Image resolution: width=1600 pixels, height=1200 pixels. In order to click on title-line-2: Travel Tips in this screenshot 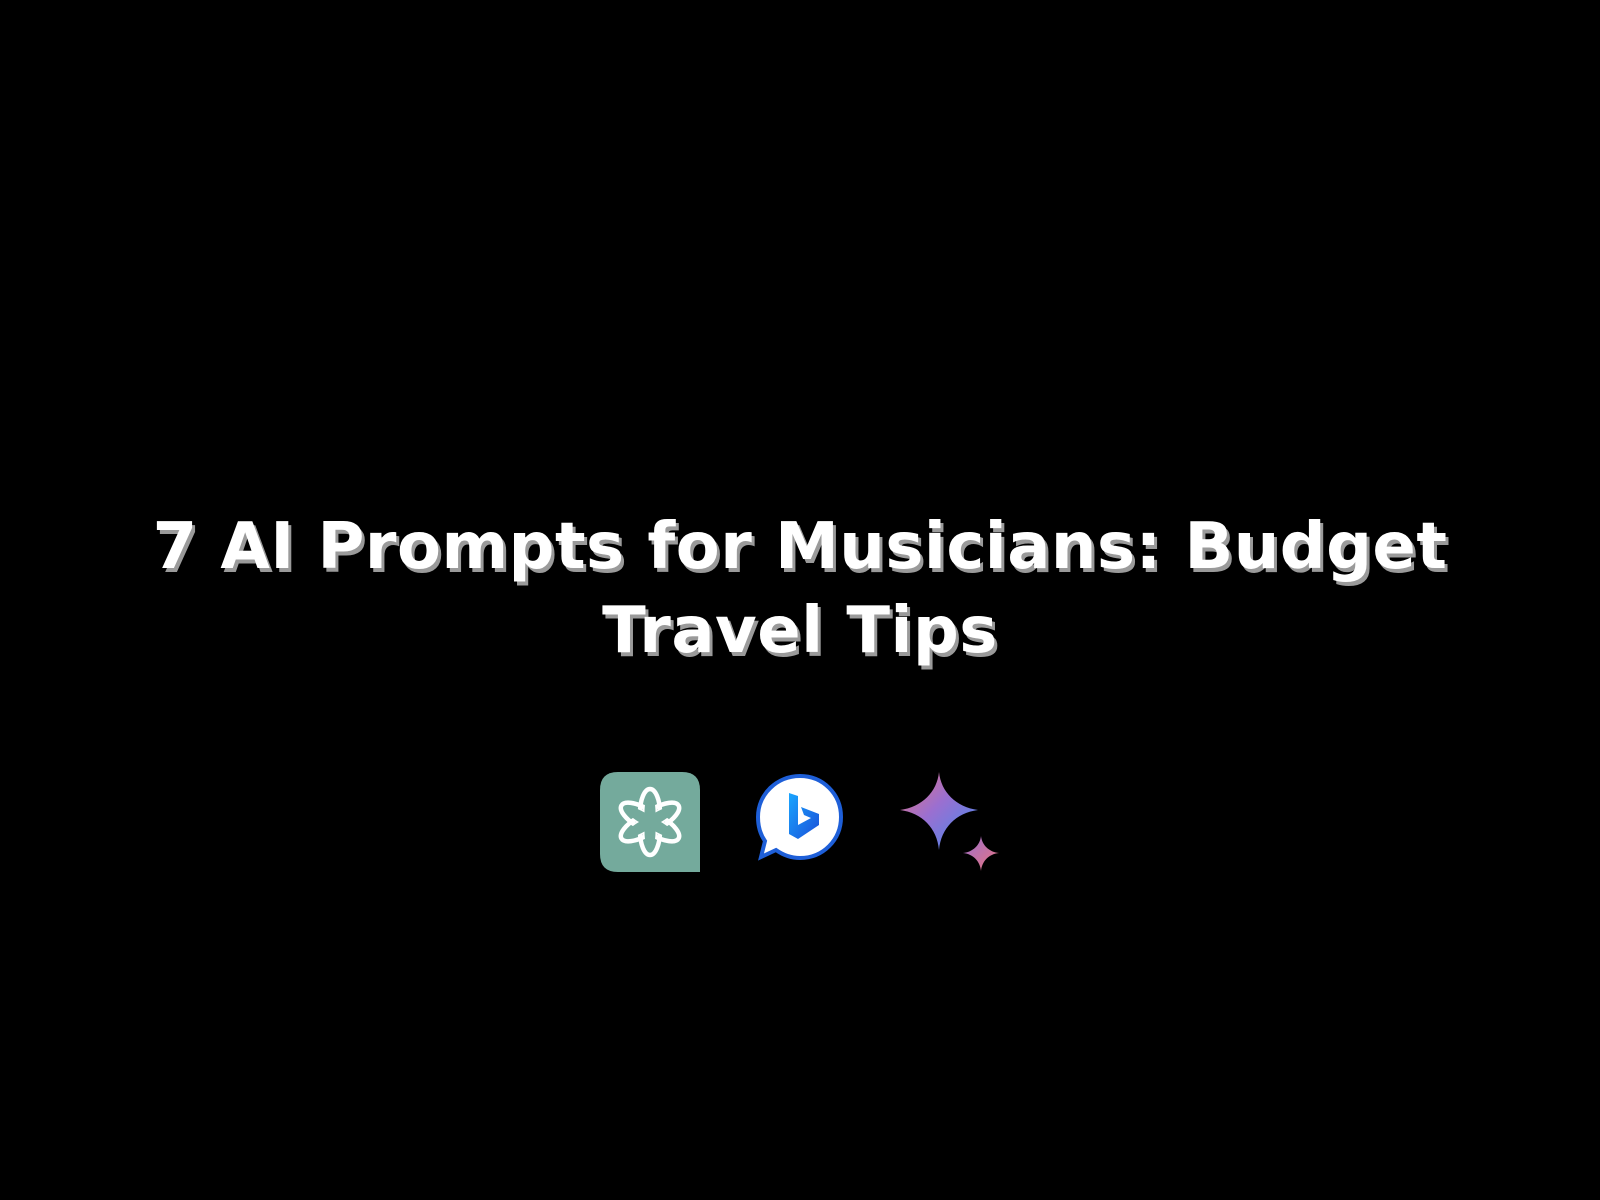, I will do `click(800, 631)`.